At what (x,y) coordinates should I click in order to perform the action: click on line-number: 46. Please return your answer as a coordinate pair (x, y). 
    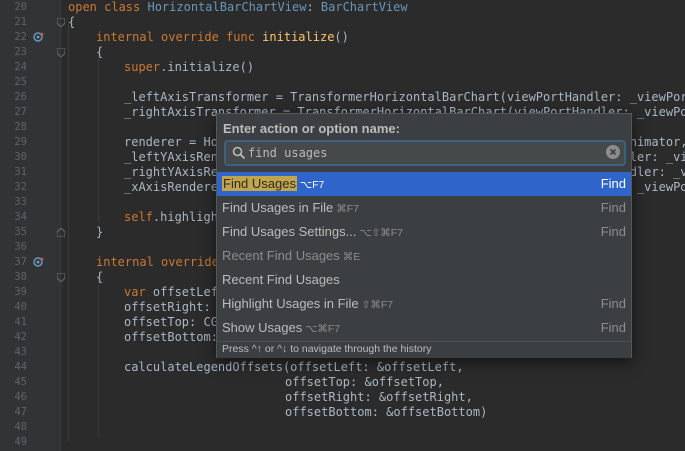
    Looking at the image, I should click on (20, 397).